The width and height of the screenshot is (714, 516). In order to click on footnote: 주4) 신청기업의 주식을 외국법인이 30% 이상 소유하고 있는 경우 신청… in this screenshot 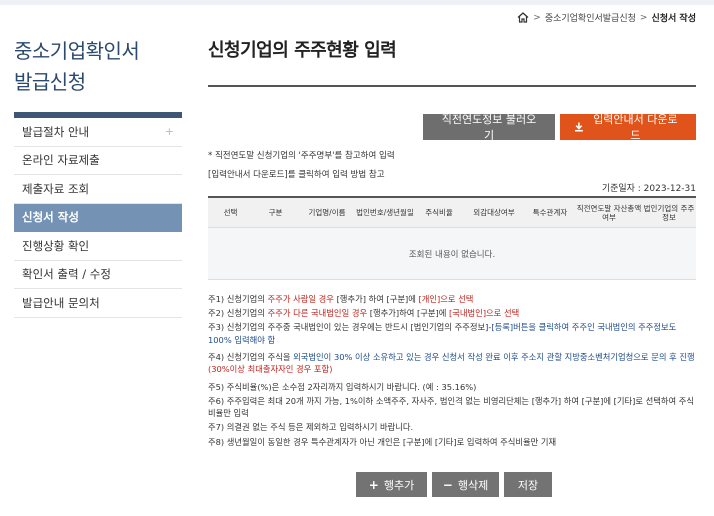, I will do `click(451, 363)`.